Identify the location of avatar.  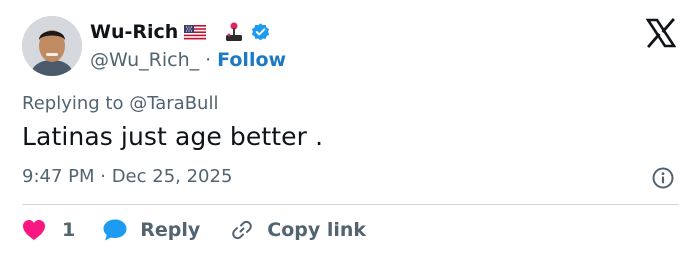
(52, 46).